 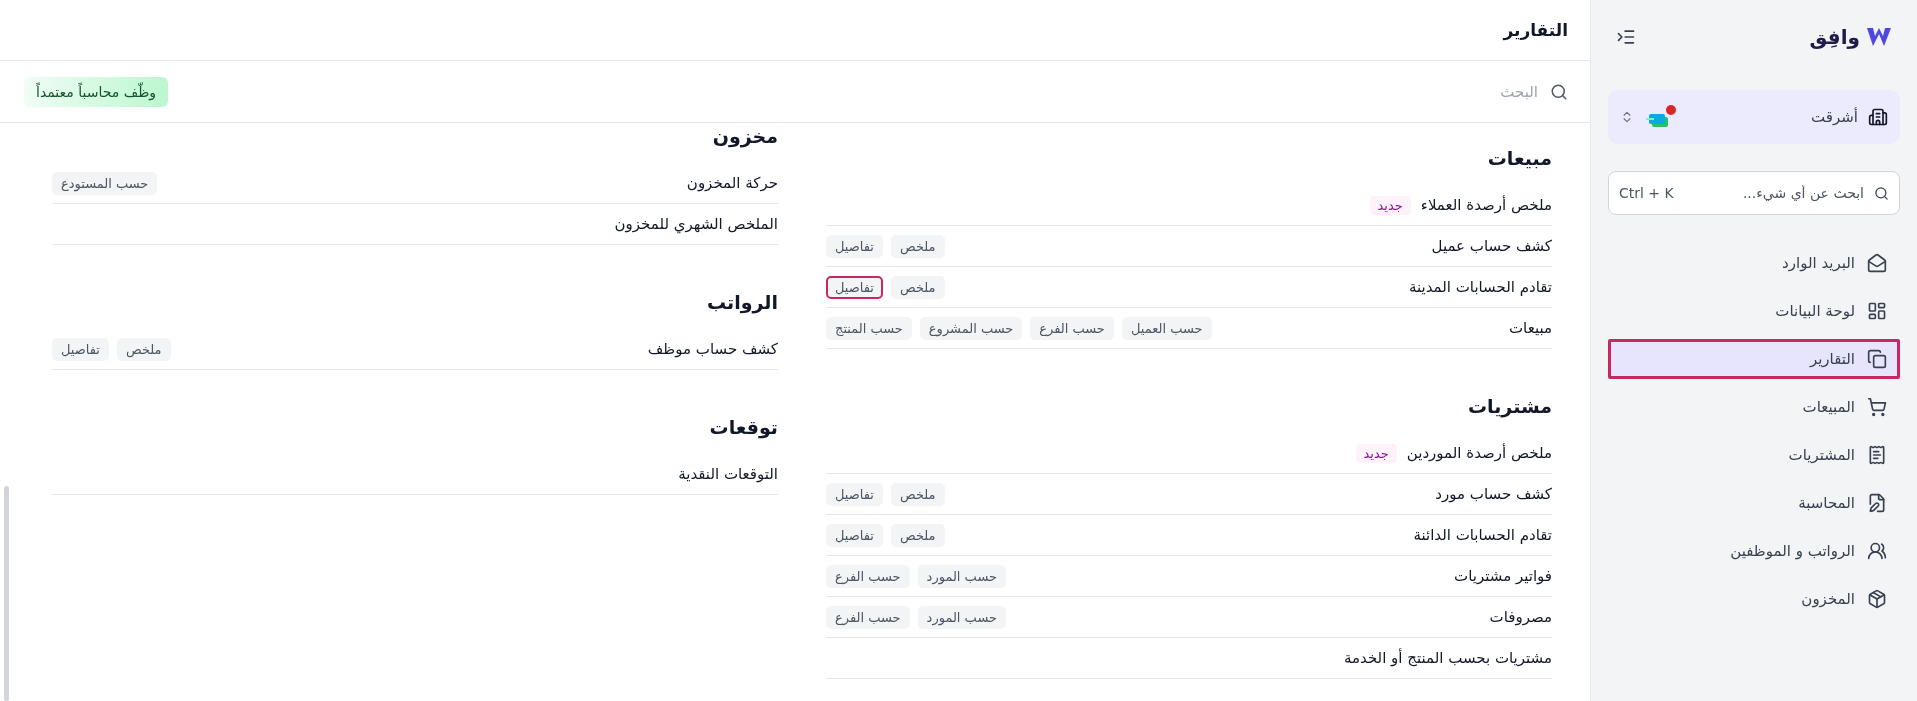 What do you see at coordinates (1535, 30) in the screenshot?
I see `page-title: التقارير` at bounding box center [1535, 30].